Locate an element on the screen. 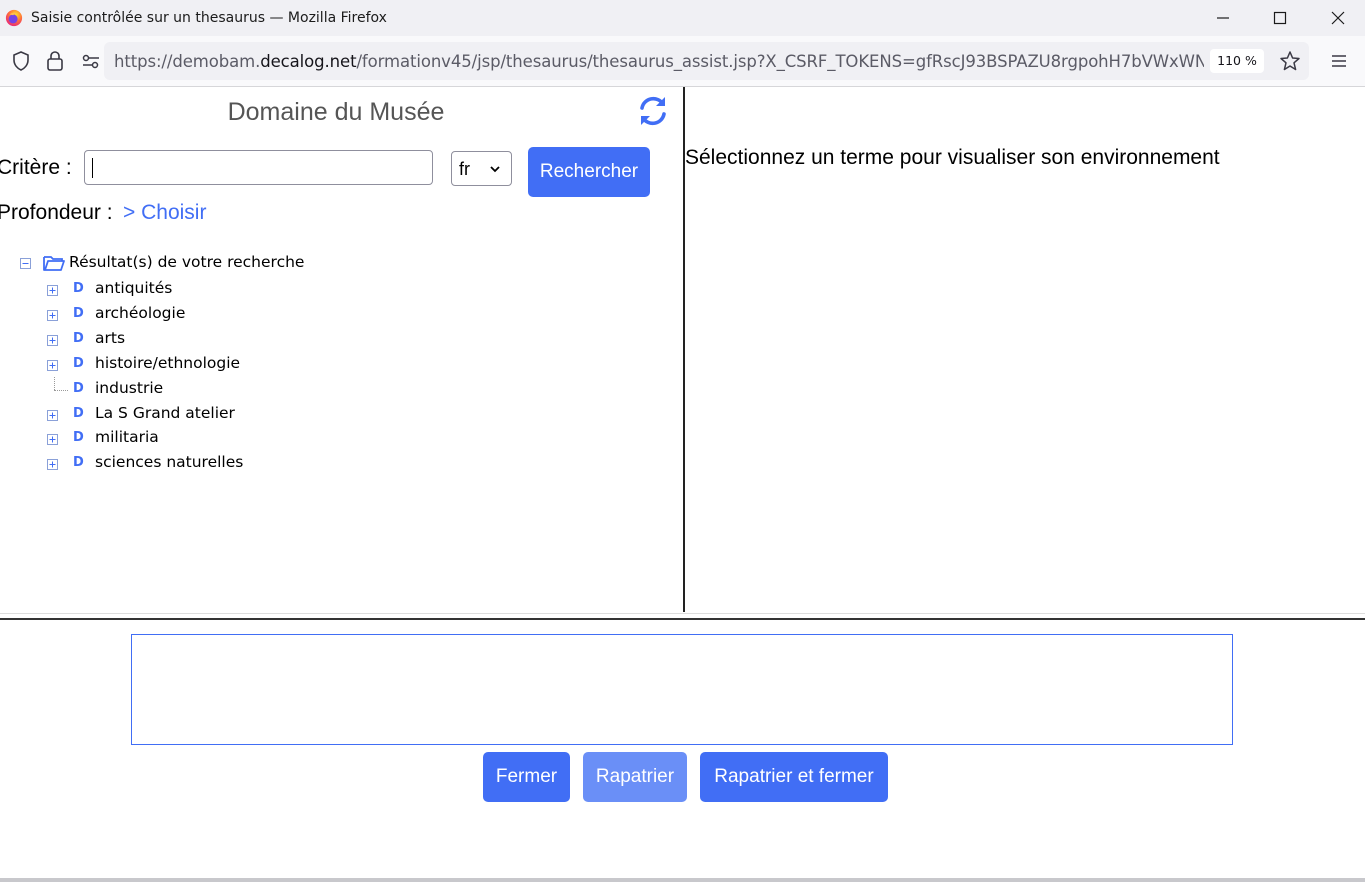 The image size is (1365, 882). language-select-value: fr is located at coordinates (464, 169).